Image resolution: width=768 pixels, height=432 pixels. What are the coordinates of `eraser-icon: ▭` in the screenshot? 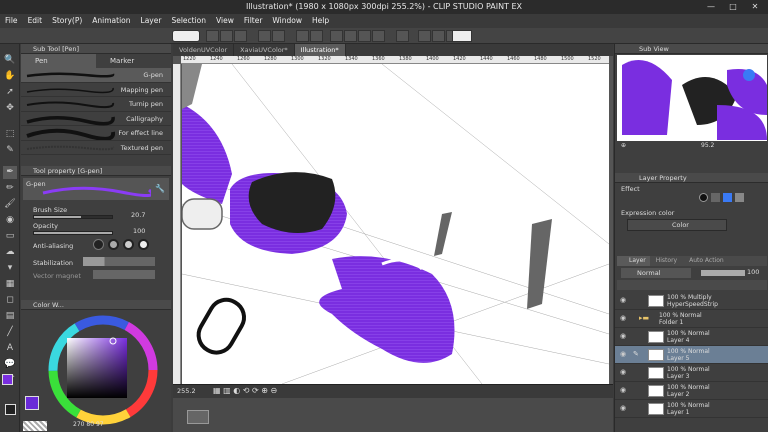 It's located at (10, 236).